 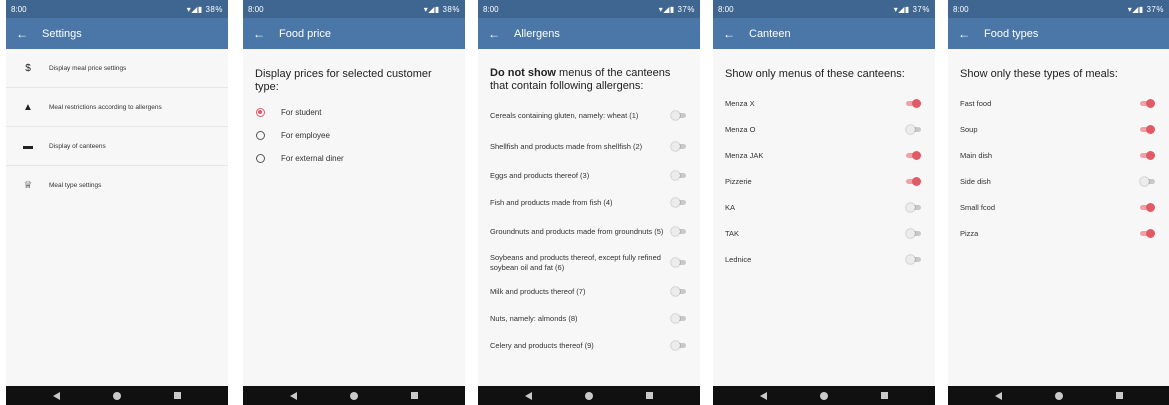 What do you see at coordinates (354, 158) in the screenshot?
I see `radio-option-external: For external diner` at bounding box center [354, 158].